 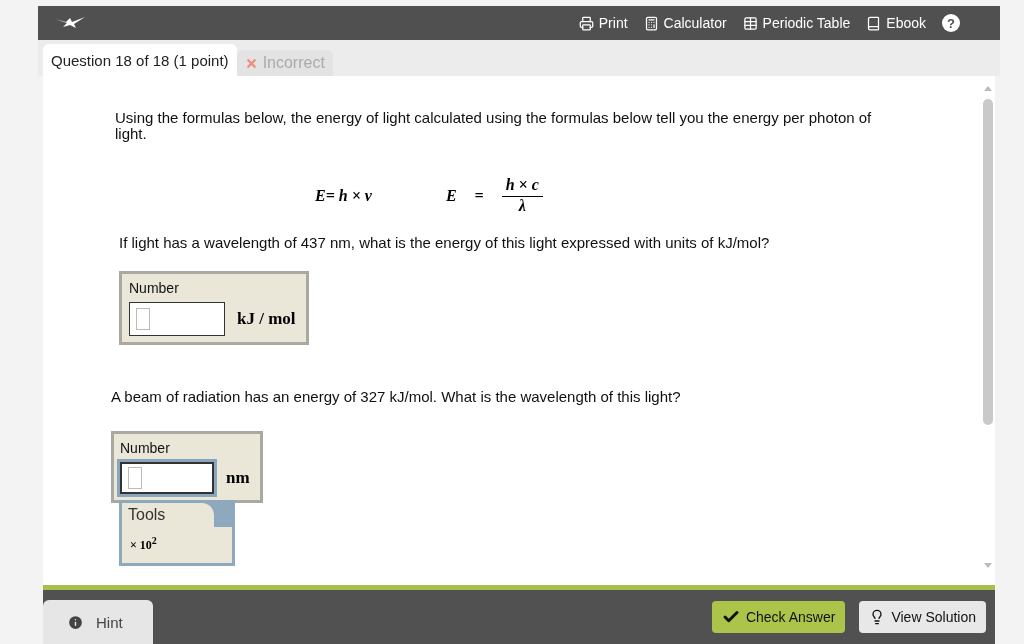 I want to click on check-answer-button: Check Answer, so click(x=778, y=617).